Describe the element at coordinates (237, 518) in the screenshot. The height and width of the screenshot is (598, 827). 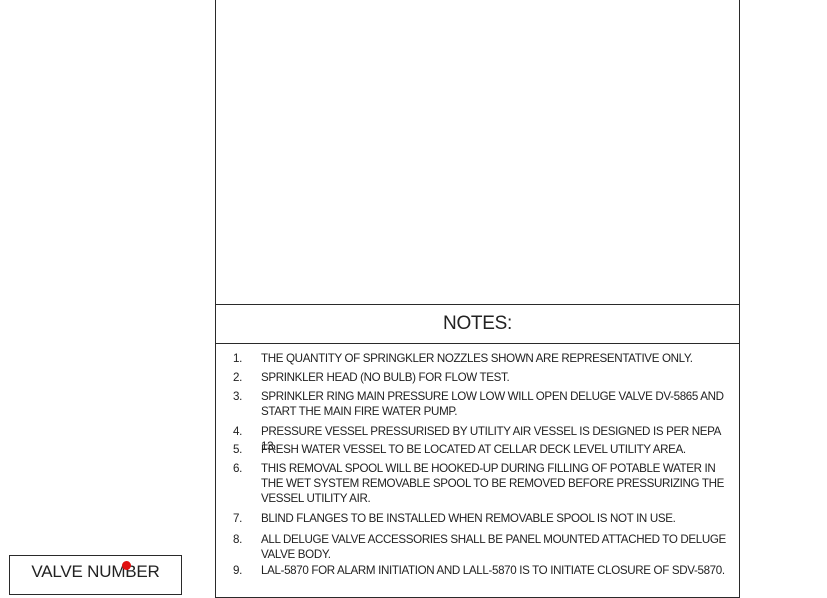
I see `note-number: 7.` at that location.